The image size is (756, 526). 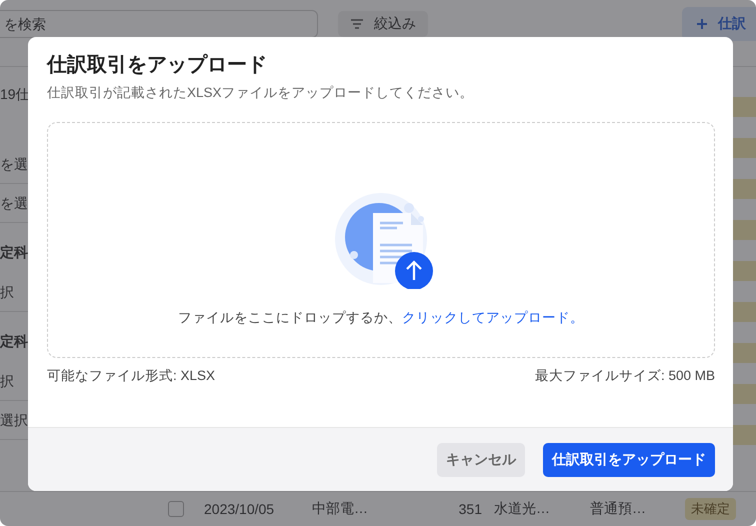 I want to click on drop-instructions: ファイルをここにドロップするか、クリックしてアップロード。, so click(x=381, y=318).